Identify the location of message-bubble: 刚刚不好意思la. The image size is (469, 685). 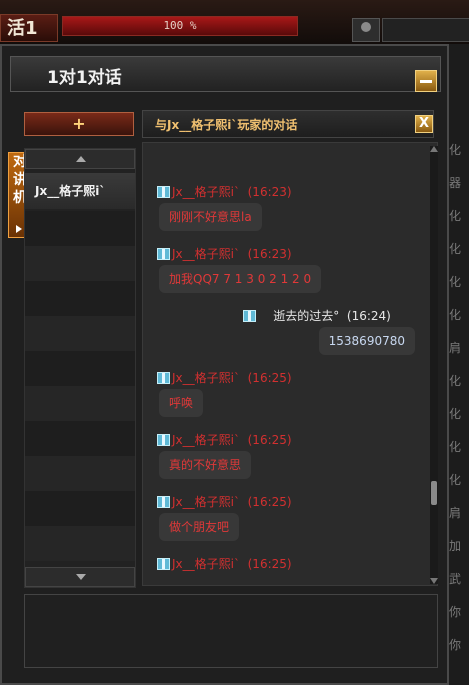
(210, 217).